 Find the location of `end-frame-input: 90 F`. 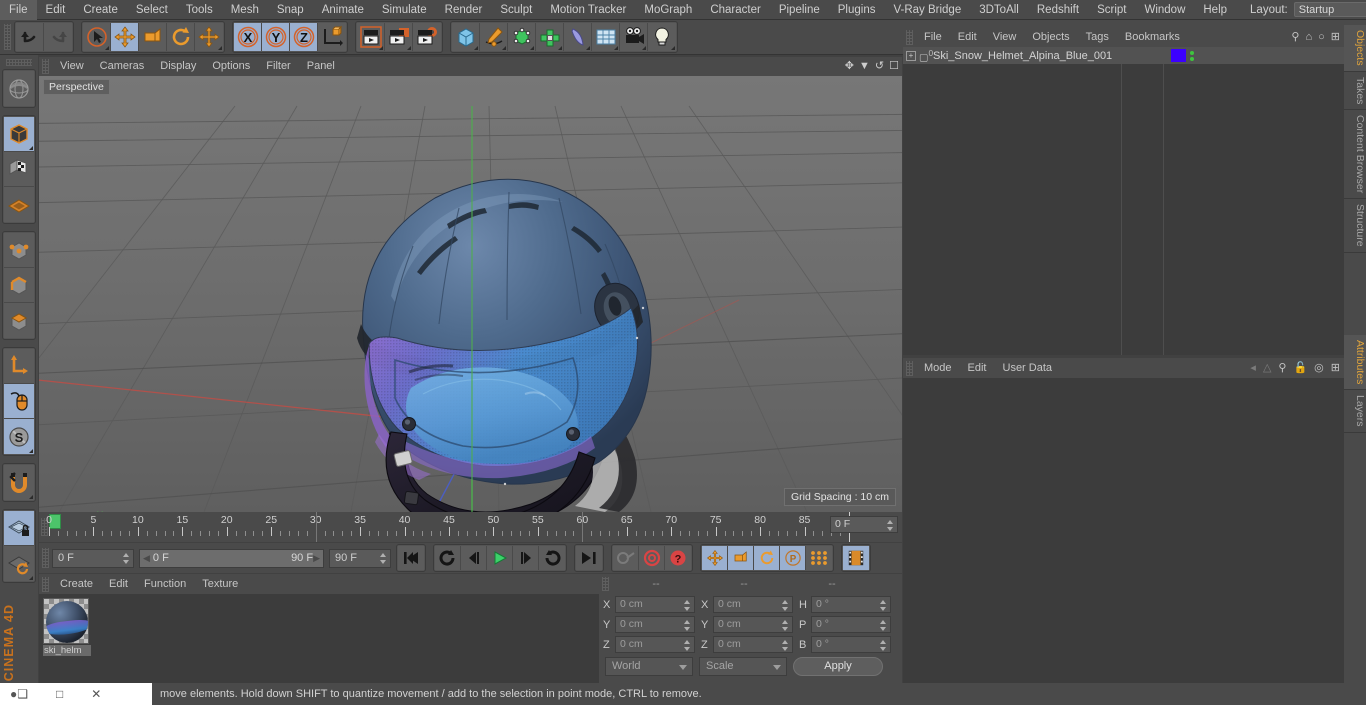

end-frame-input: 90 F is located at coordinates (360, 558).